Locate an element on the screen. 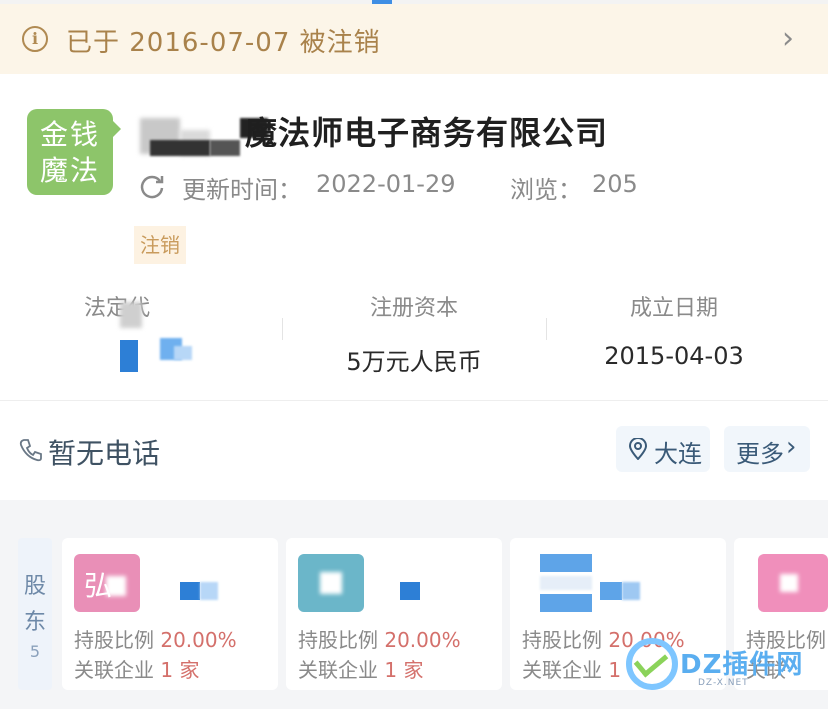 This screenshot has width=828, height=709. watermark-logo: DZ插件网 DZ-X.NET is located at coordinates (721, 665).